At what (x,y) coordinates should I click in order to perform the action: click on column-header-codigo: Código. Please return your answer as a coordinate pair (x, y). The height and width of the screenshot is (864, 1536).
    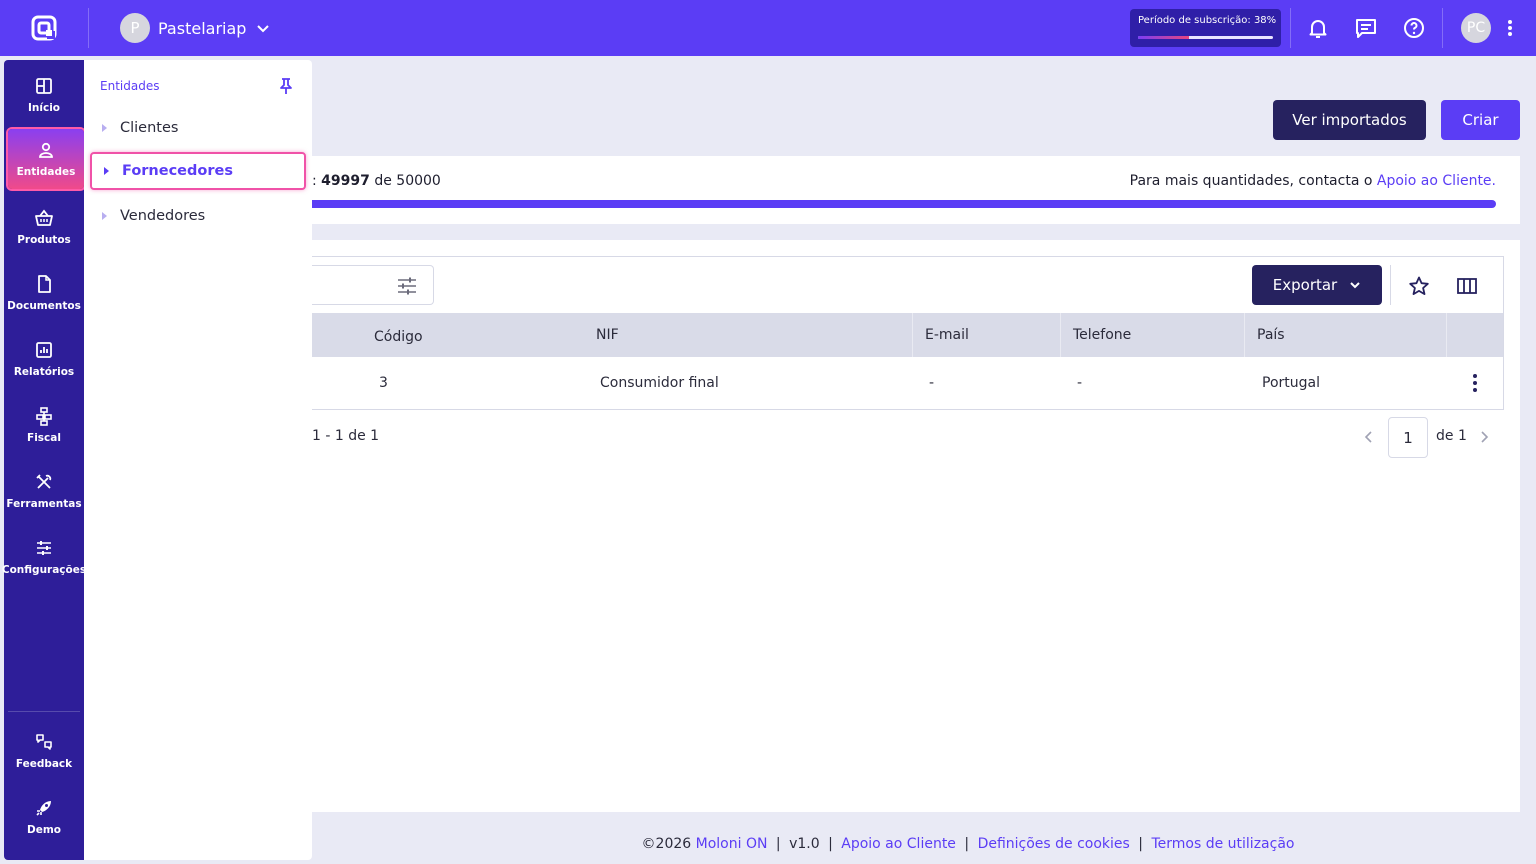
    Looking at the image, I should click on (473, 335).